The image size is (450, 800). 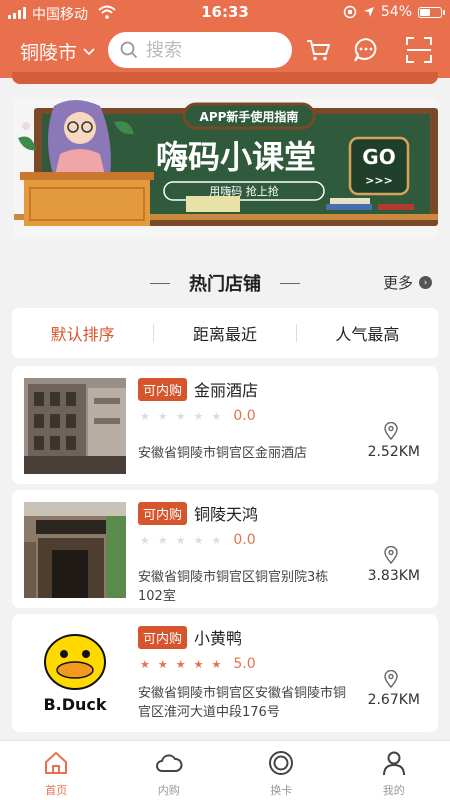 What do you see at coordinates (226, 390) in the screenshot?
I see `shop-name: 金丽酒店` at bounding box center [226, 390].